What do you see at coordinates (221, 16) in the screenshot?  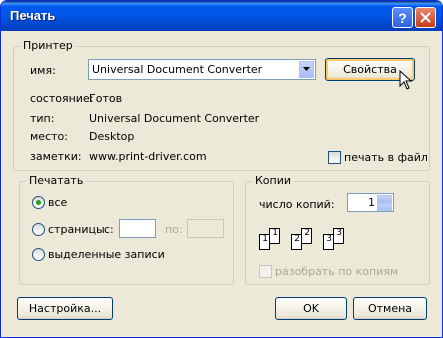 I see `title-bar: Печать ?` at bounding box center [221, 16].